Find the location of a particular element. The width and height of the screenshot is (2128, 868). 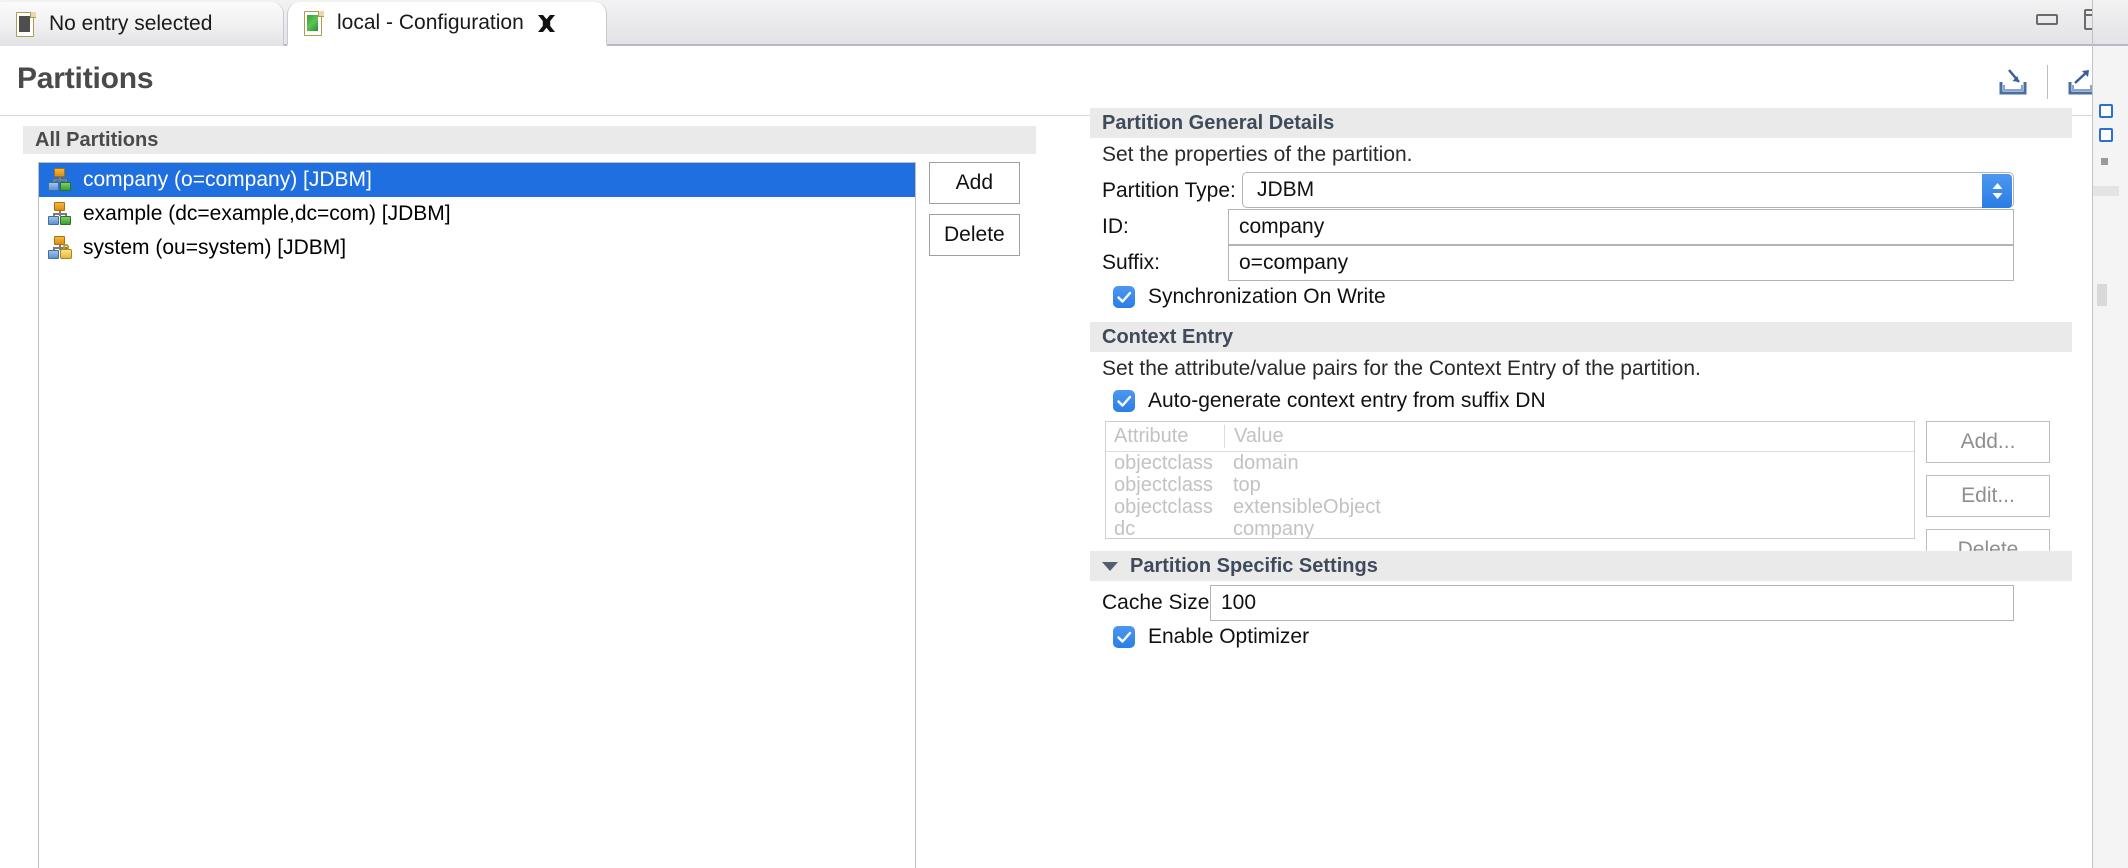

partition-type-label: Partition Type: is located at coordinates (1169, 190).